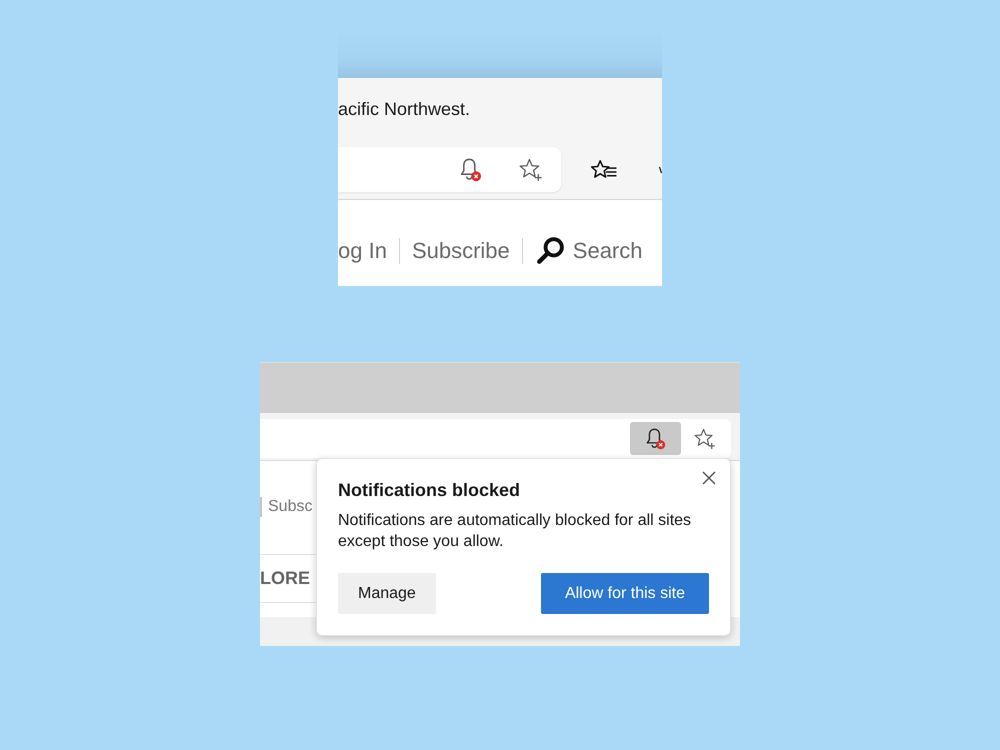  I want to click on close-icon, so click(709, 478).